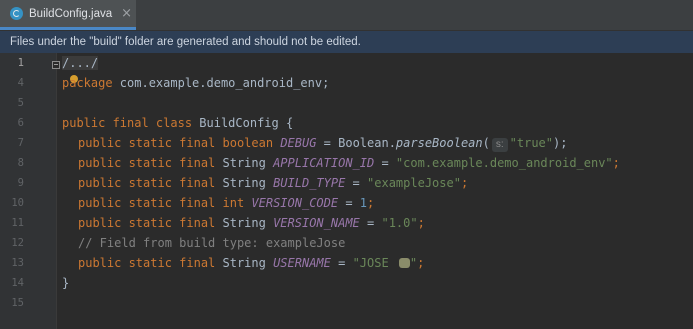 Image resolution: width=693 pixels, height=329 pixels. I want to click on method-call: parseBoolean, so click(439, 143).